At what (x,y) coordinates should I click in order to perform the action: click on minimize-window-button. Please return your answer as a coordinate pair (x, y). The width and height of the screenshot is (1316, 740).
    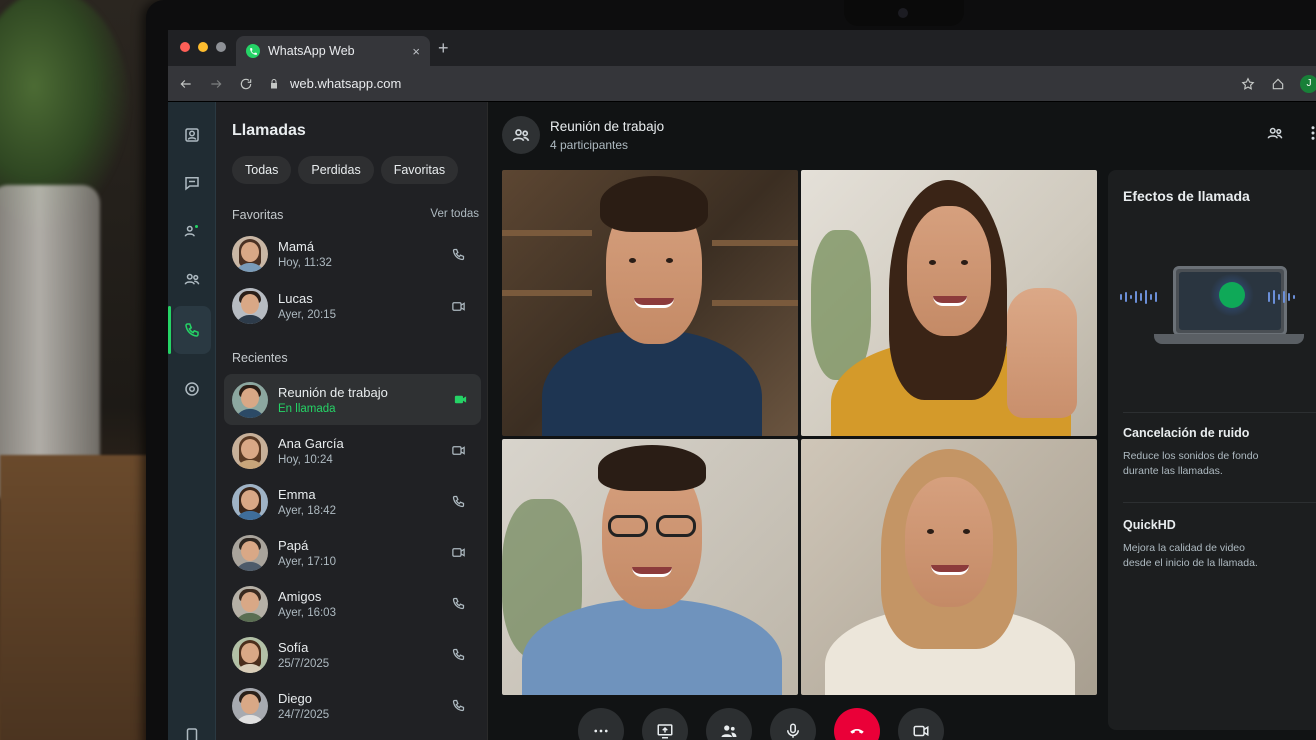
    Looking at the image, I should click on (203, 47).